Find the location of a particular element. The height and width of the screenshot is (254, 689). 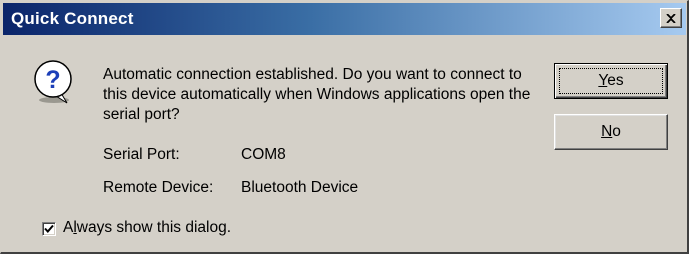

yes-button-label: Yes is located at coordinates (611, 80).